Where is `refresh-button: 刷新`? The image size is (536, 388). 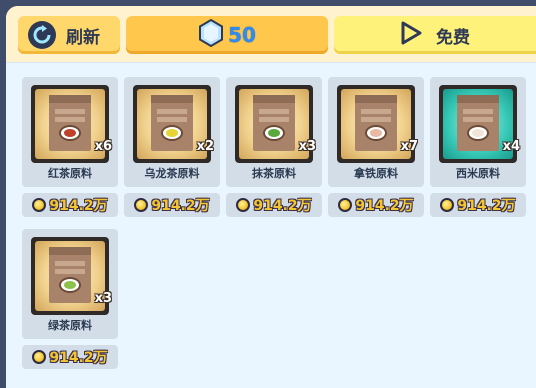
refresh-button: 刷新 is located at coordinates (69, 35).